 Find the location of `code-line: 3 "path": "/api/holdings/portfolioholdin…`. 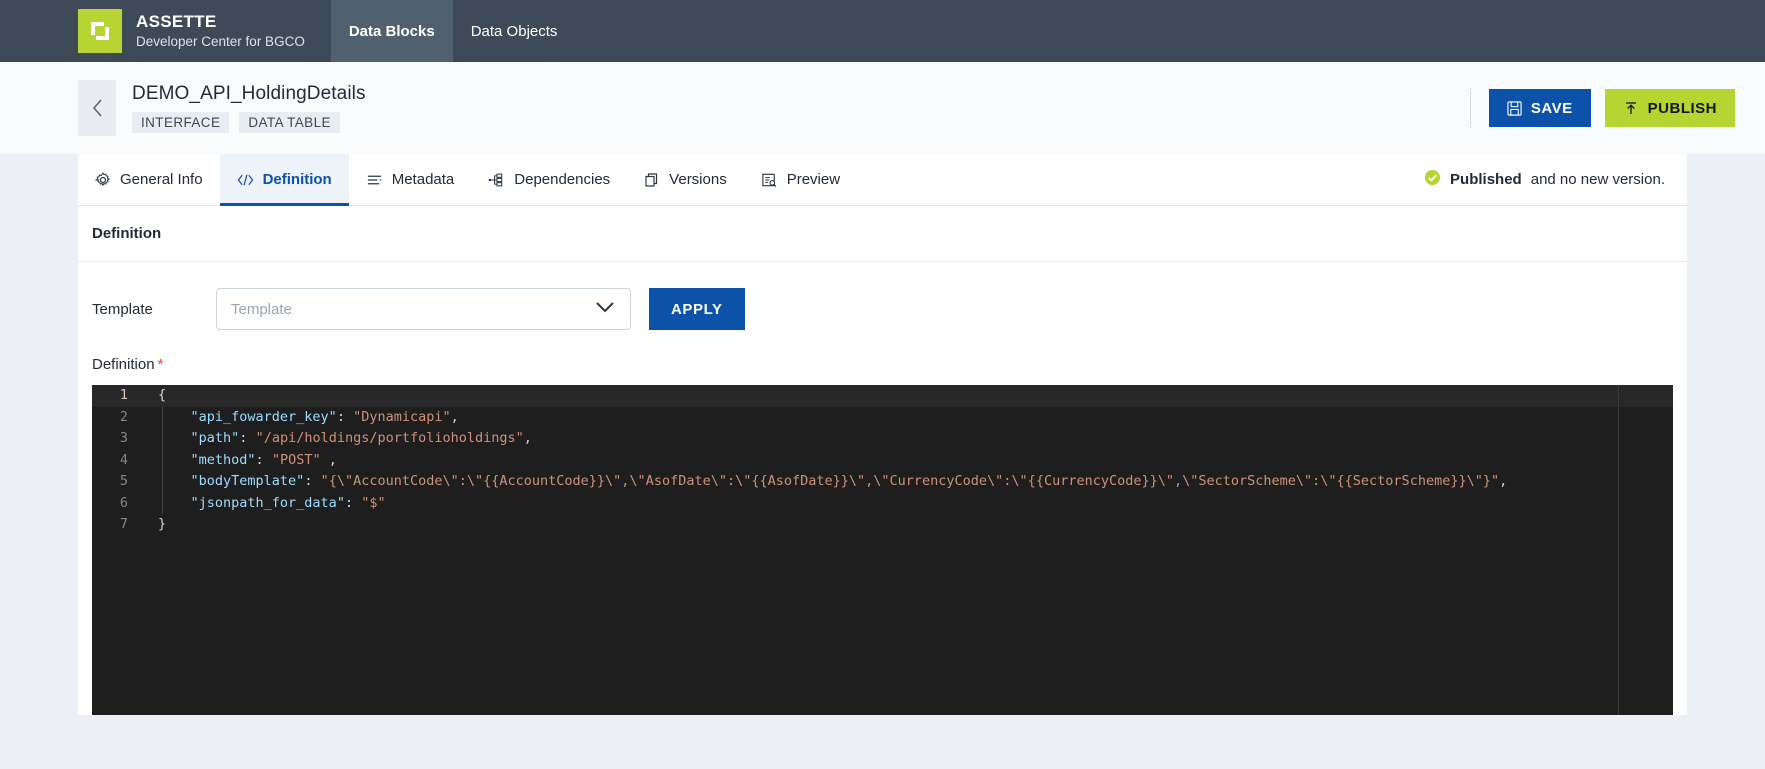

code-line: 3 "path": "/api/holdings/portfolioholdin… is located at coordinates (882, 439).